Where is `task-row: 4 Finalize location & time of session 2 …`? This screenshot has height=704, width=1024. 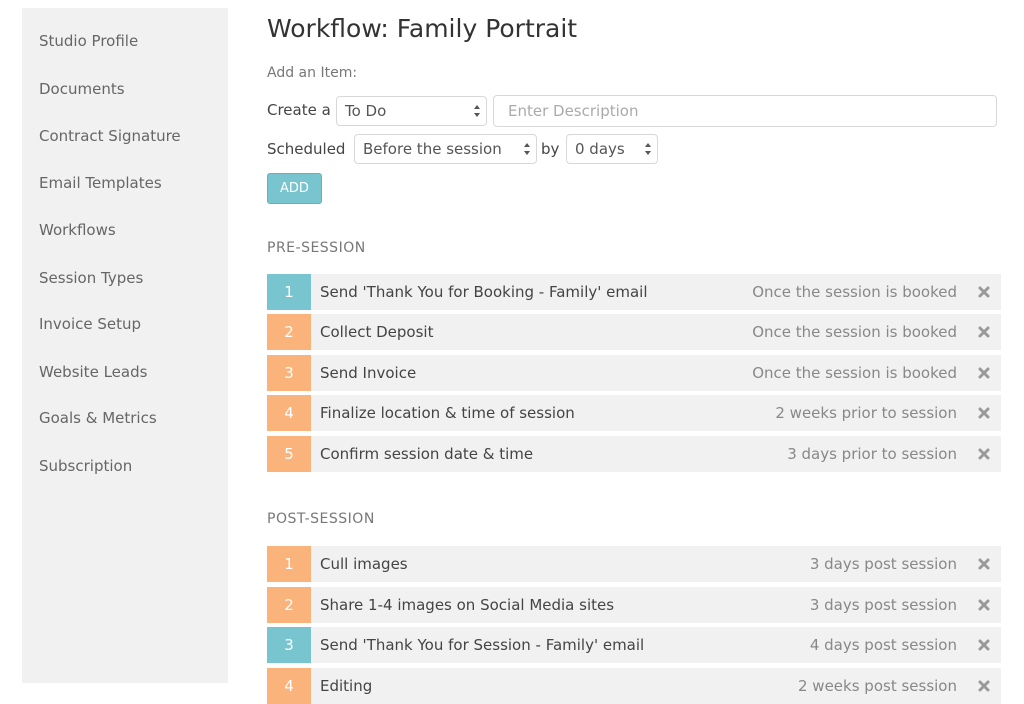
task-row: 4 Finalize location & time of session 2 … is located at coordinates (634, 413).